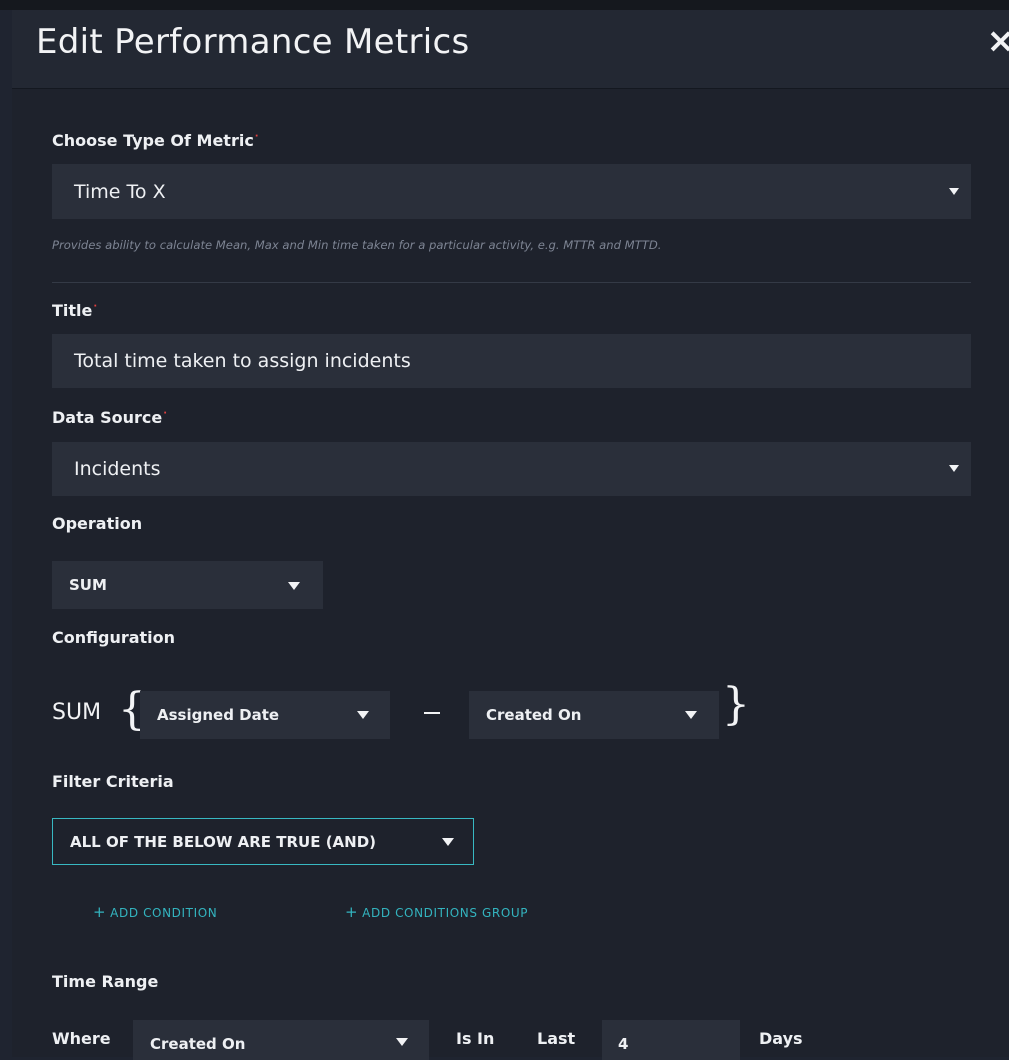 This screenshot has width=1009, height=1060. What do you see at coordinates (533, 715) in the screenshot?
I see `second-field-value: Created On` at bounding box center [533, 715].